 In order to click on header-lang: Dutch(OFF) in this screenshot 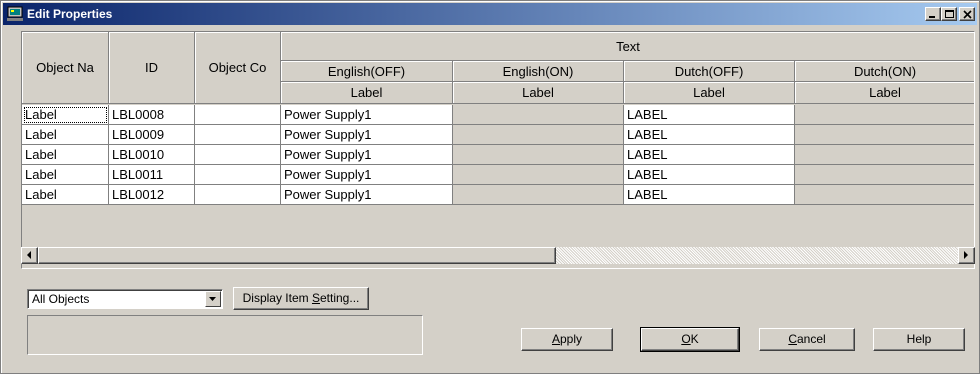, I will do `click(709, 71)`.